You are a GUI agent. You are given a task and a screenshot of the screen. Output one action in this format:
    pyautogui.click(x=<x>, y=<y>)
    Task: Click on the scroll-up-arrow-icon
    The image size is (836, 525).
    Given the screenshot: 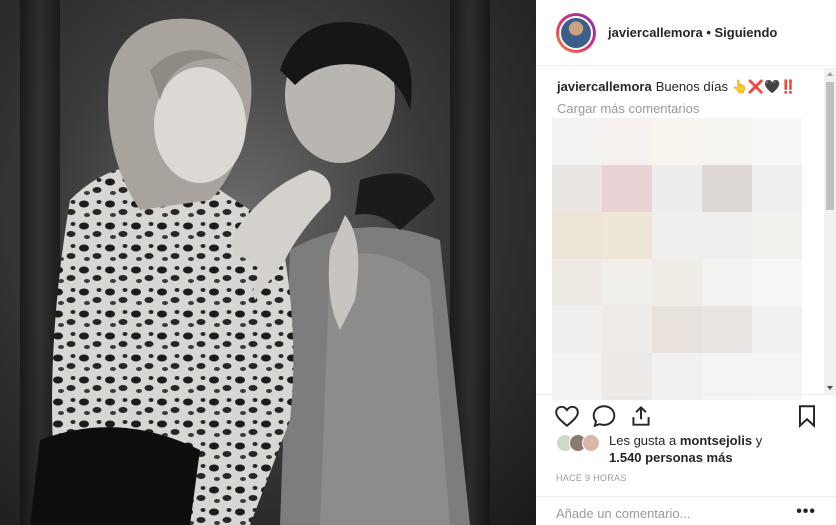 What is the action you would take?
    pyautogui.click(x=830, y=74)
    